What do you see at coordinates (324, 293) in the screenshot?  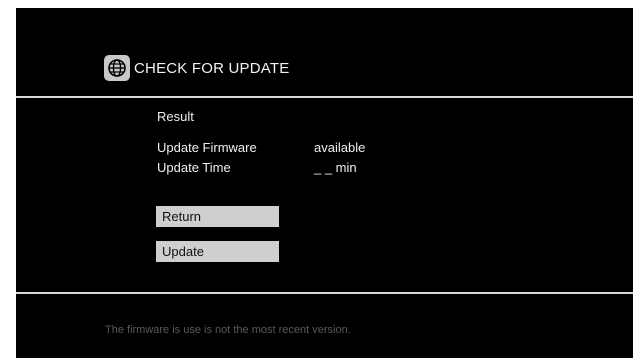 I see `footer-divider` at bounding box center [324, 293].